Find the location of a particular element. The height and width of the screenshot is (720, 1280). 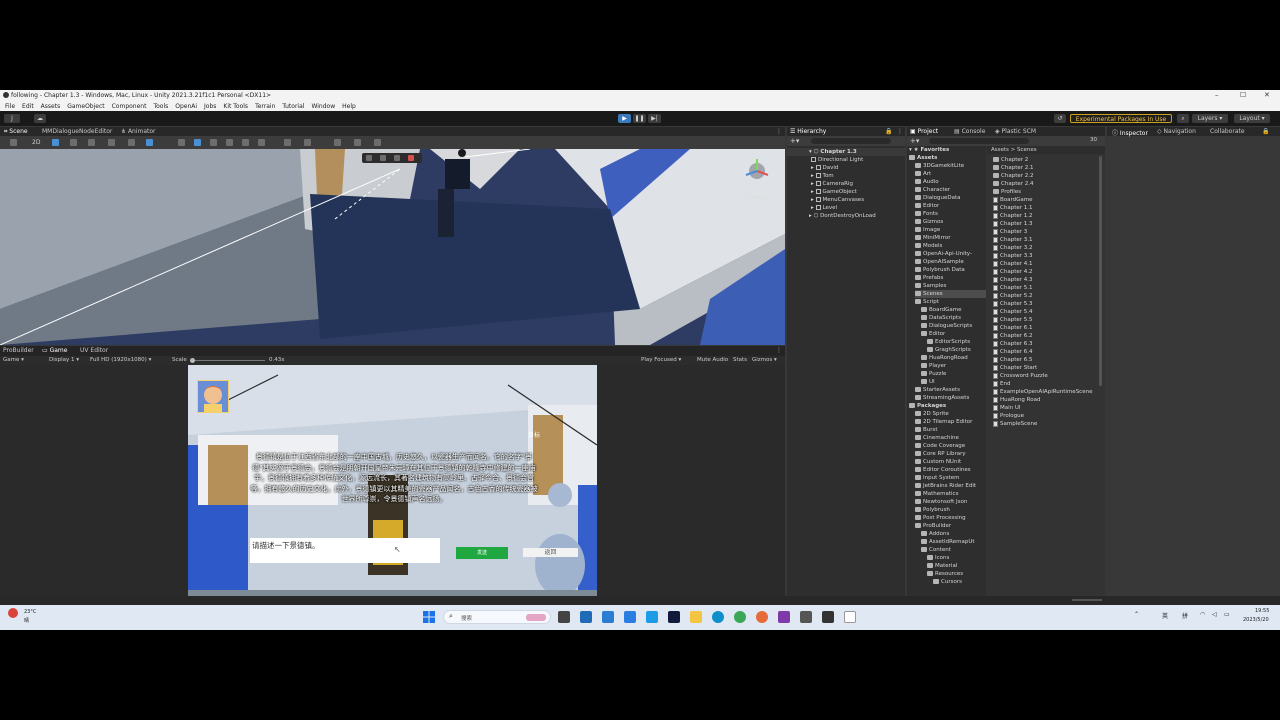

scene-asset-item: Chapter 5.1 is located at coordinates (1012, 288).